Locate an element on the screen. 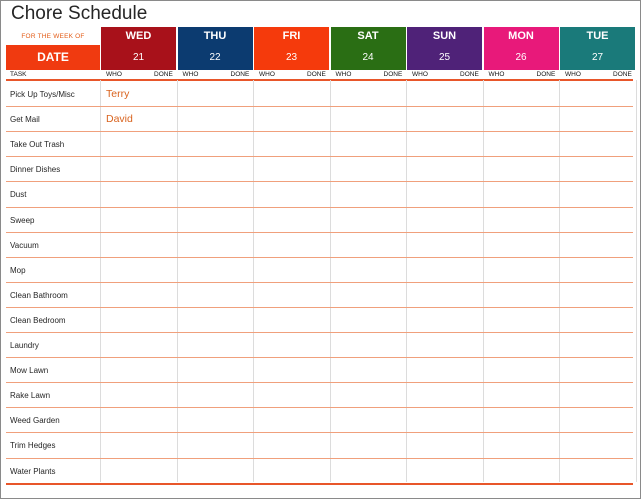 This screenshot has width=641, height=499. task-label: Rake Lawn is located at coordinates (30, 396).